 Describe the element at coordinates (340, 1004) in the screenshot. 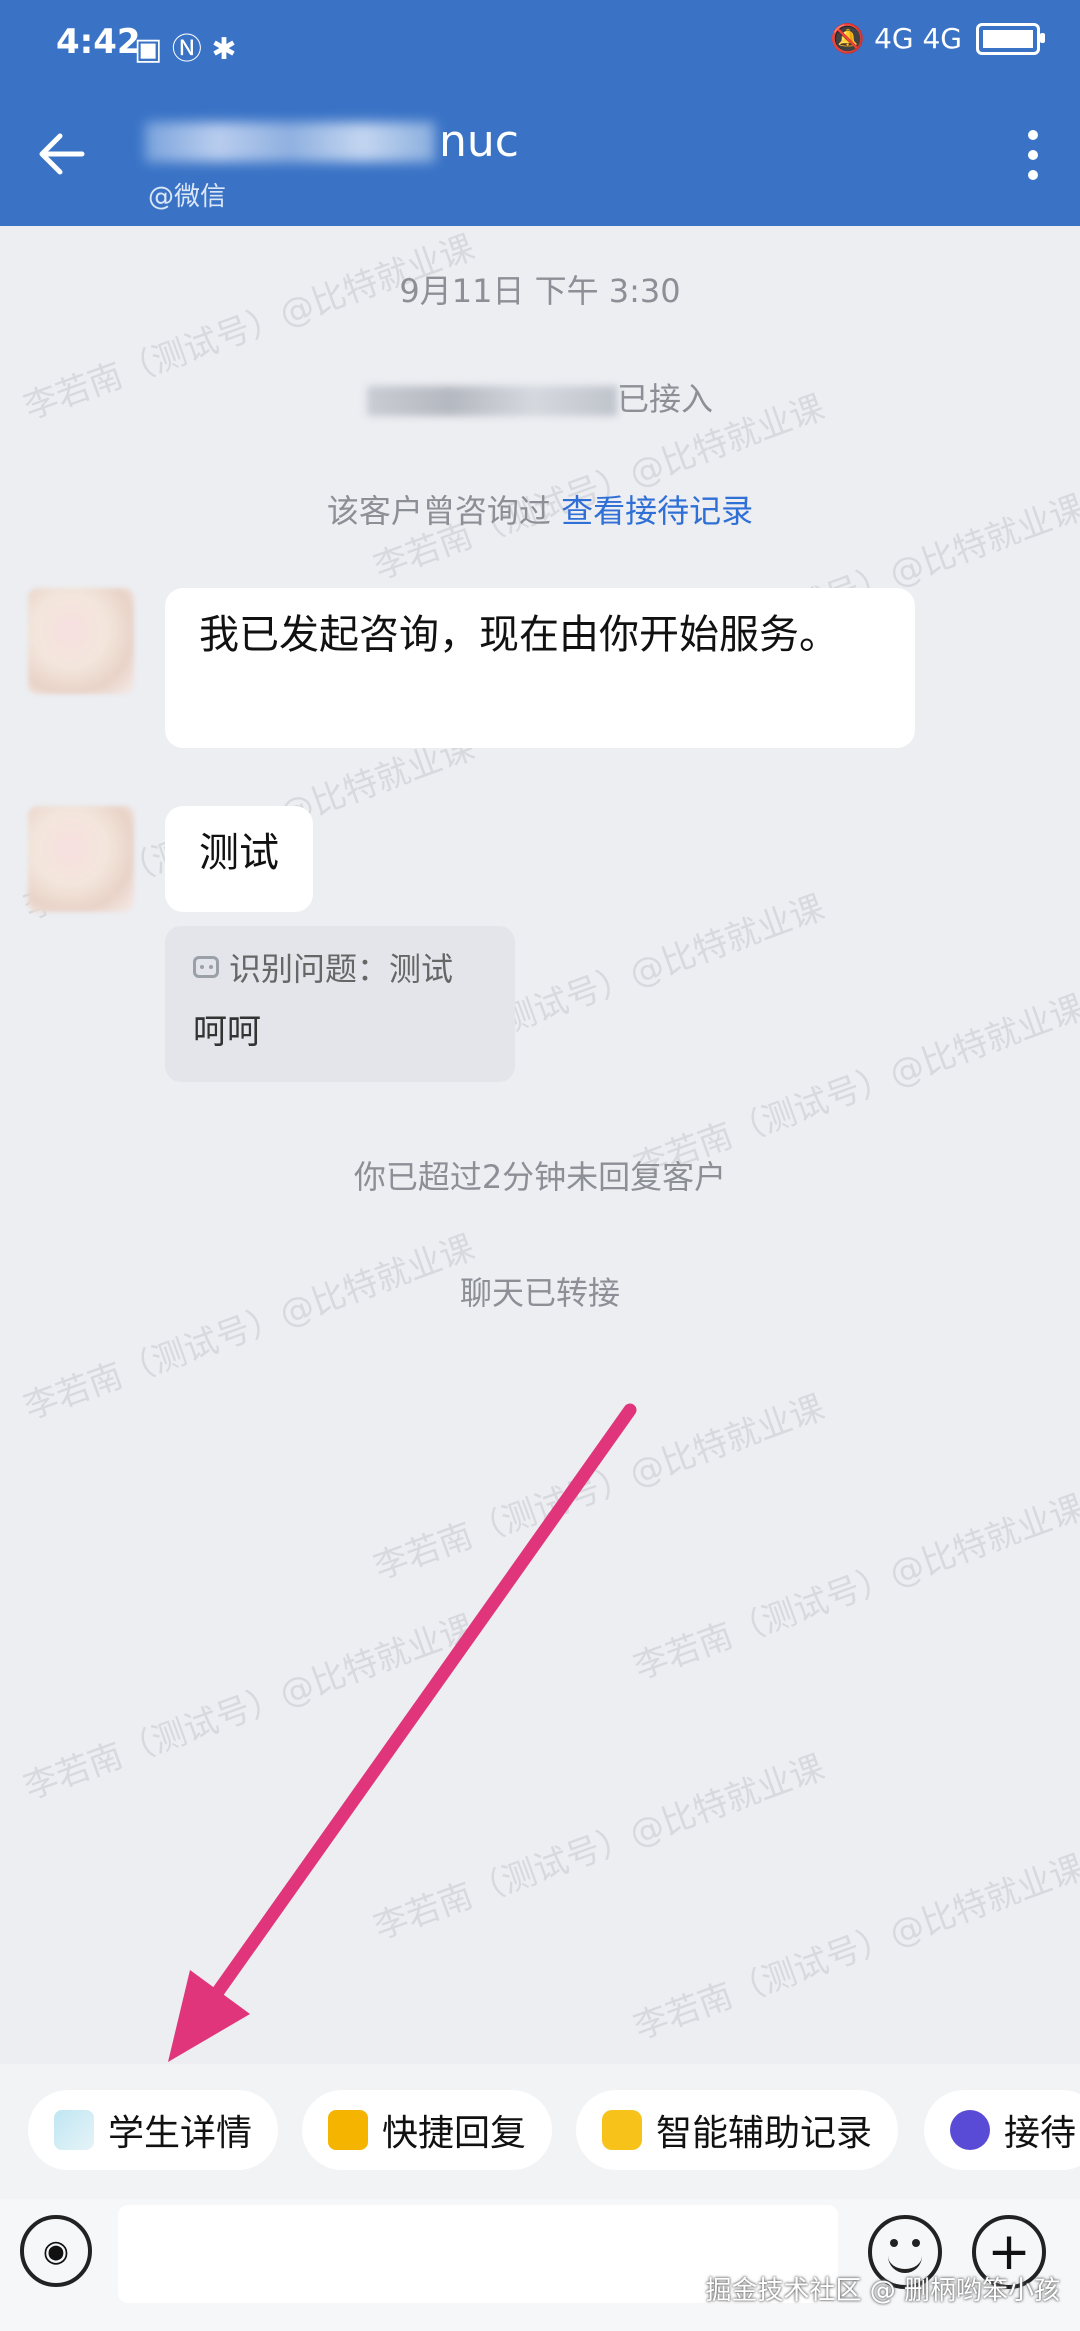

I see `ai-suggestion-card: 识别问题：测试 呵呵` at that location.